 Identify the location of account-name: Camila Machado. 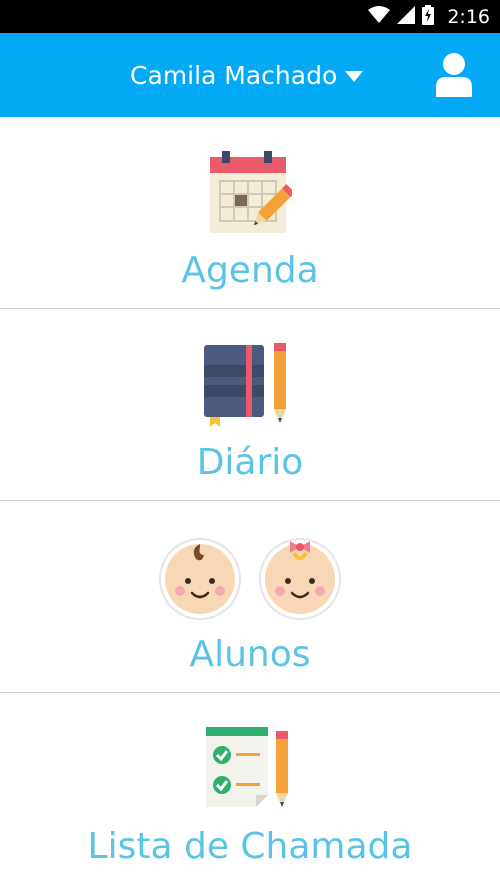
(234, 75).